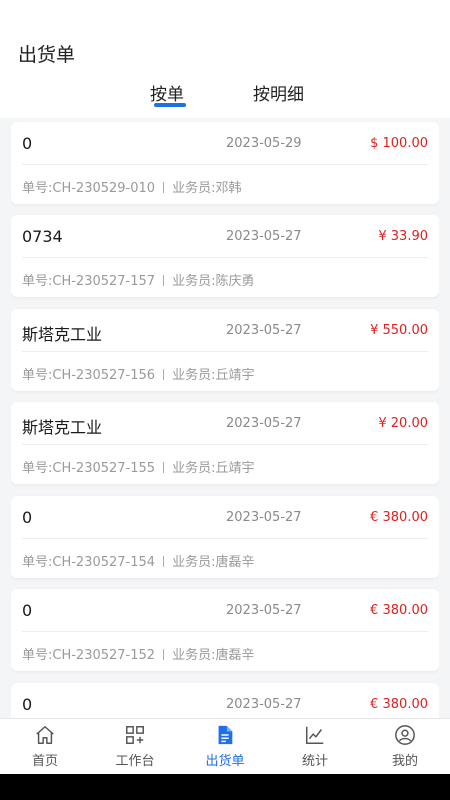 The width and height of the screenshot is (450, 800). What do you see at coordinates (225, 787) in the screenshot?
I see `system-navigation-bar` at bounding box center [225, 787].